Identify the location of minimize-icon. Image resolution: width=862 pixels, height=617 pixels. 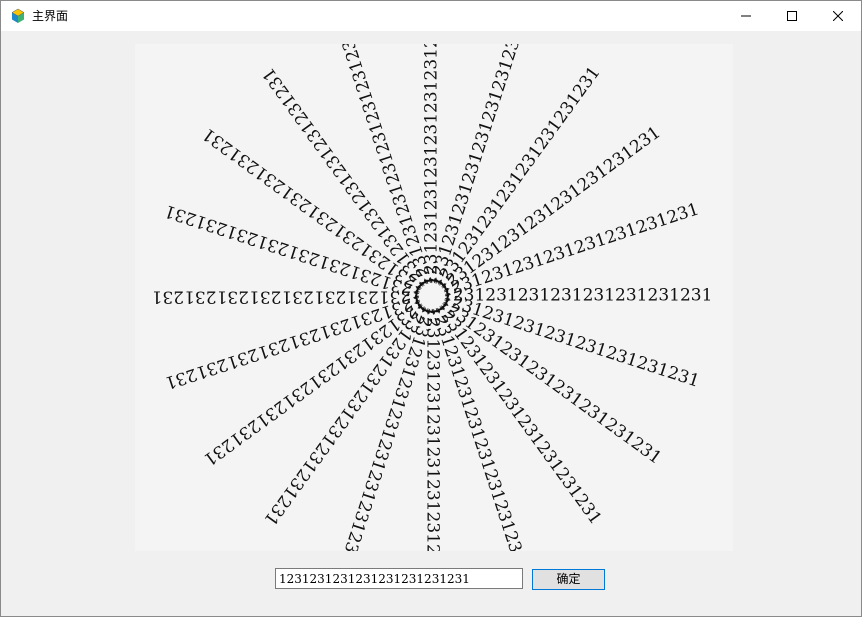
(746, 16).